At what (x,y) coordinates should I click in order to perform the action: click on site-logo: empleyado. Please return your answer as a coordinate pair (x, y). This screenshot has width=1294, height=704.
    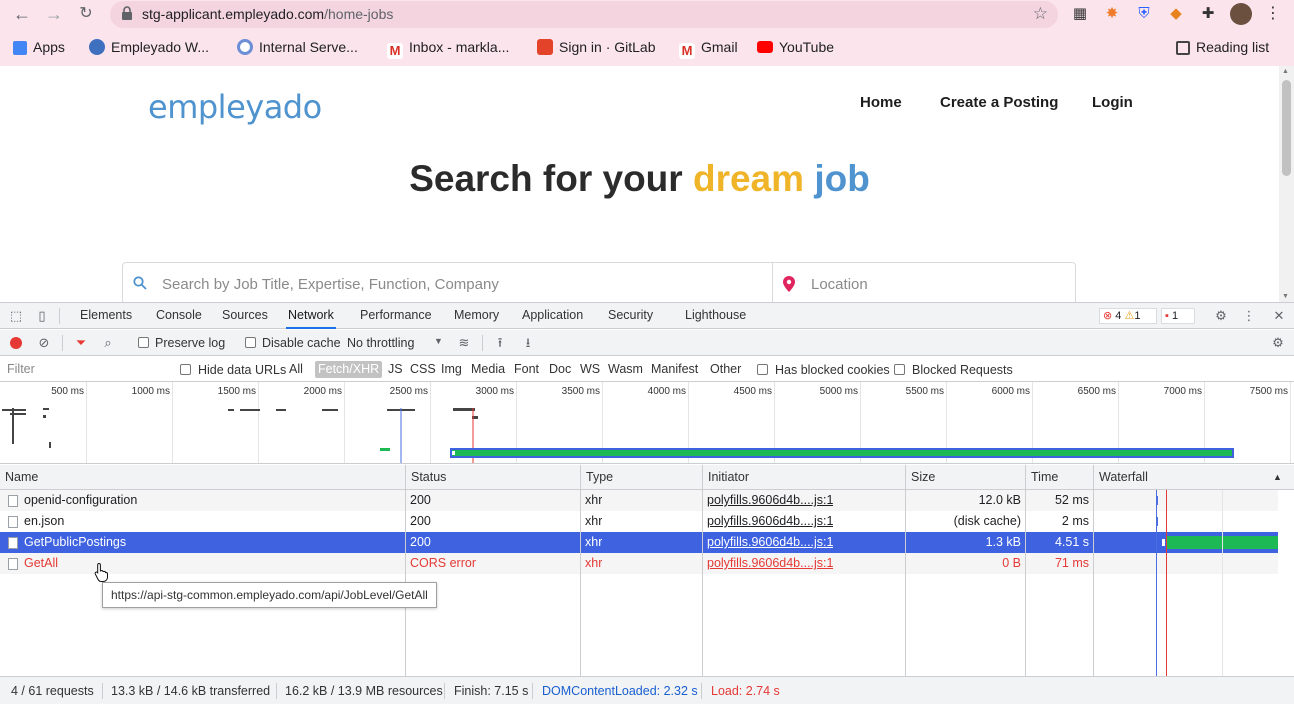
    Looking at the image, I should click on (235, 107).